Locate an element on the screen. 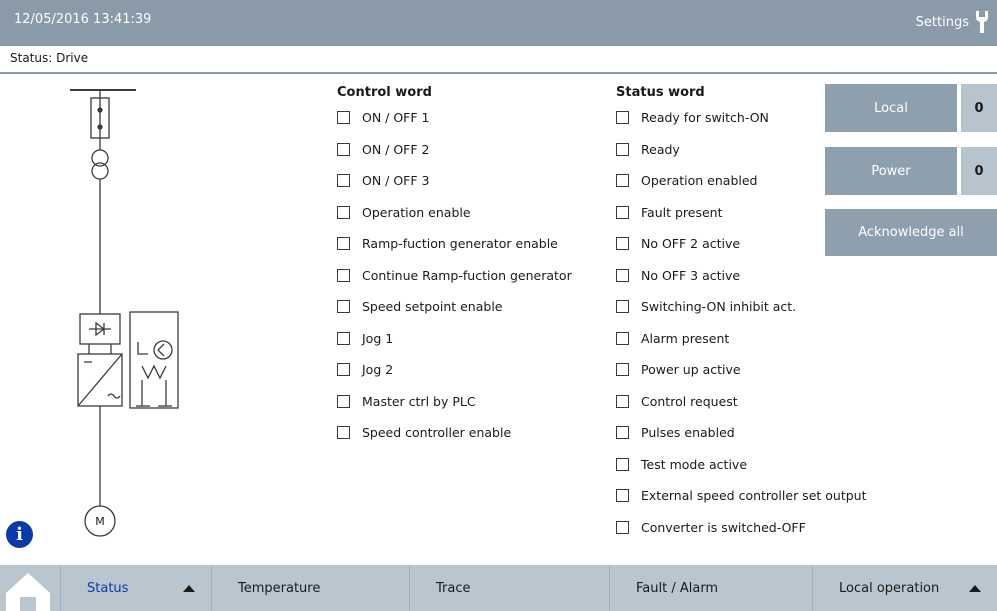  info-icon: i is located at coordinates (19, 534).